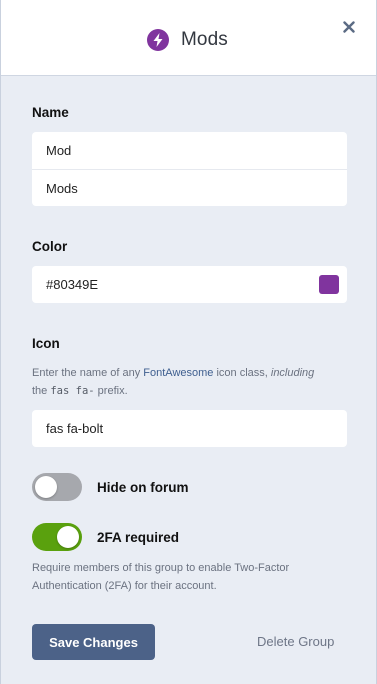 The width and height of the screenshot is (377, 684). What do you see at coordinates (349, 27) in the screenshot?
I see `close-icon` at bounding box center [349, 27].